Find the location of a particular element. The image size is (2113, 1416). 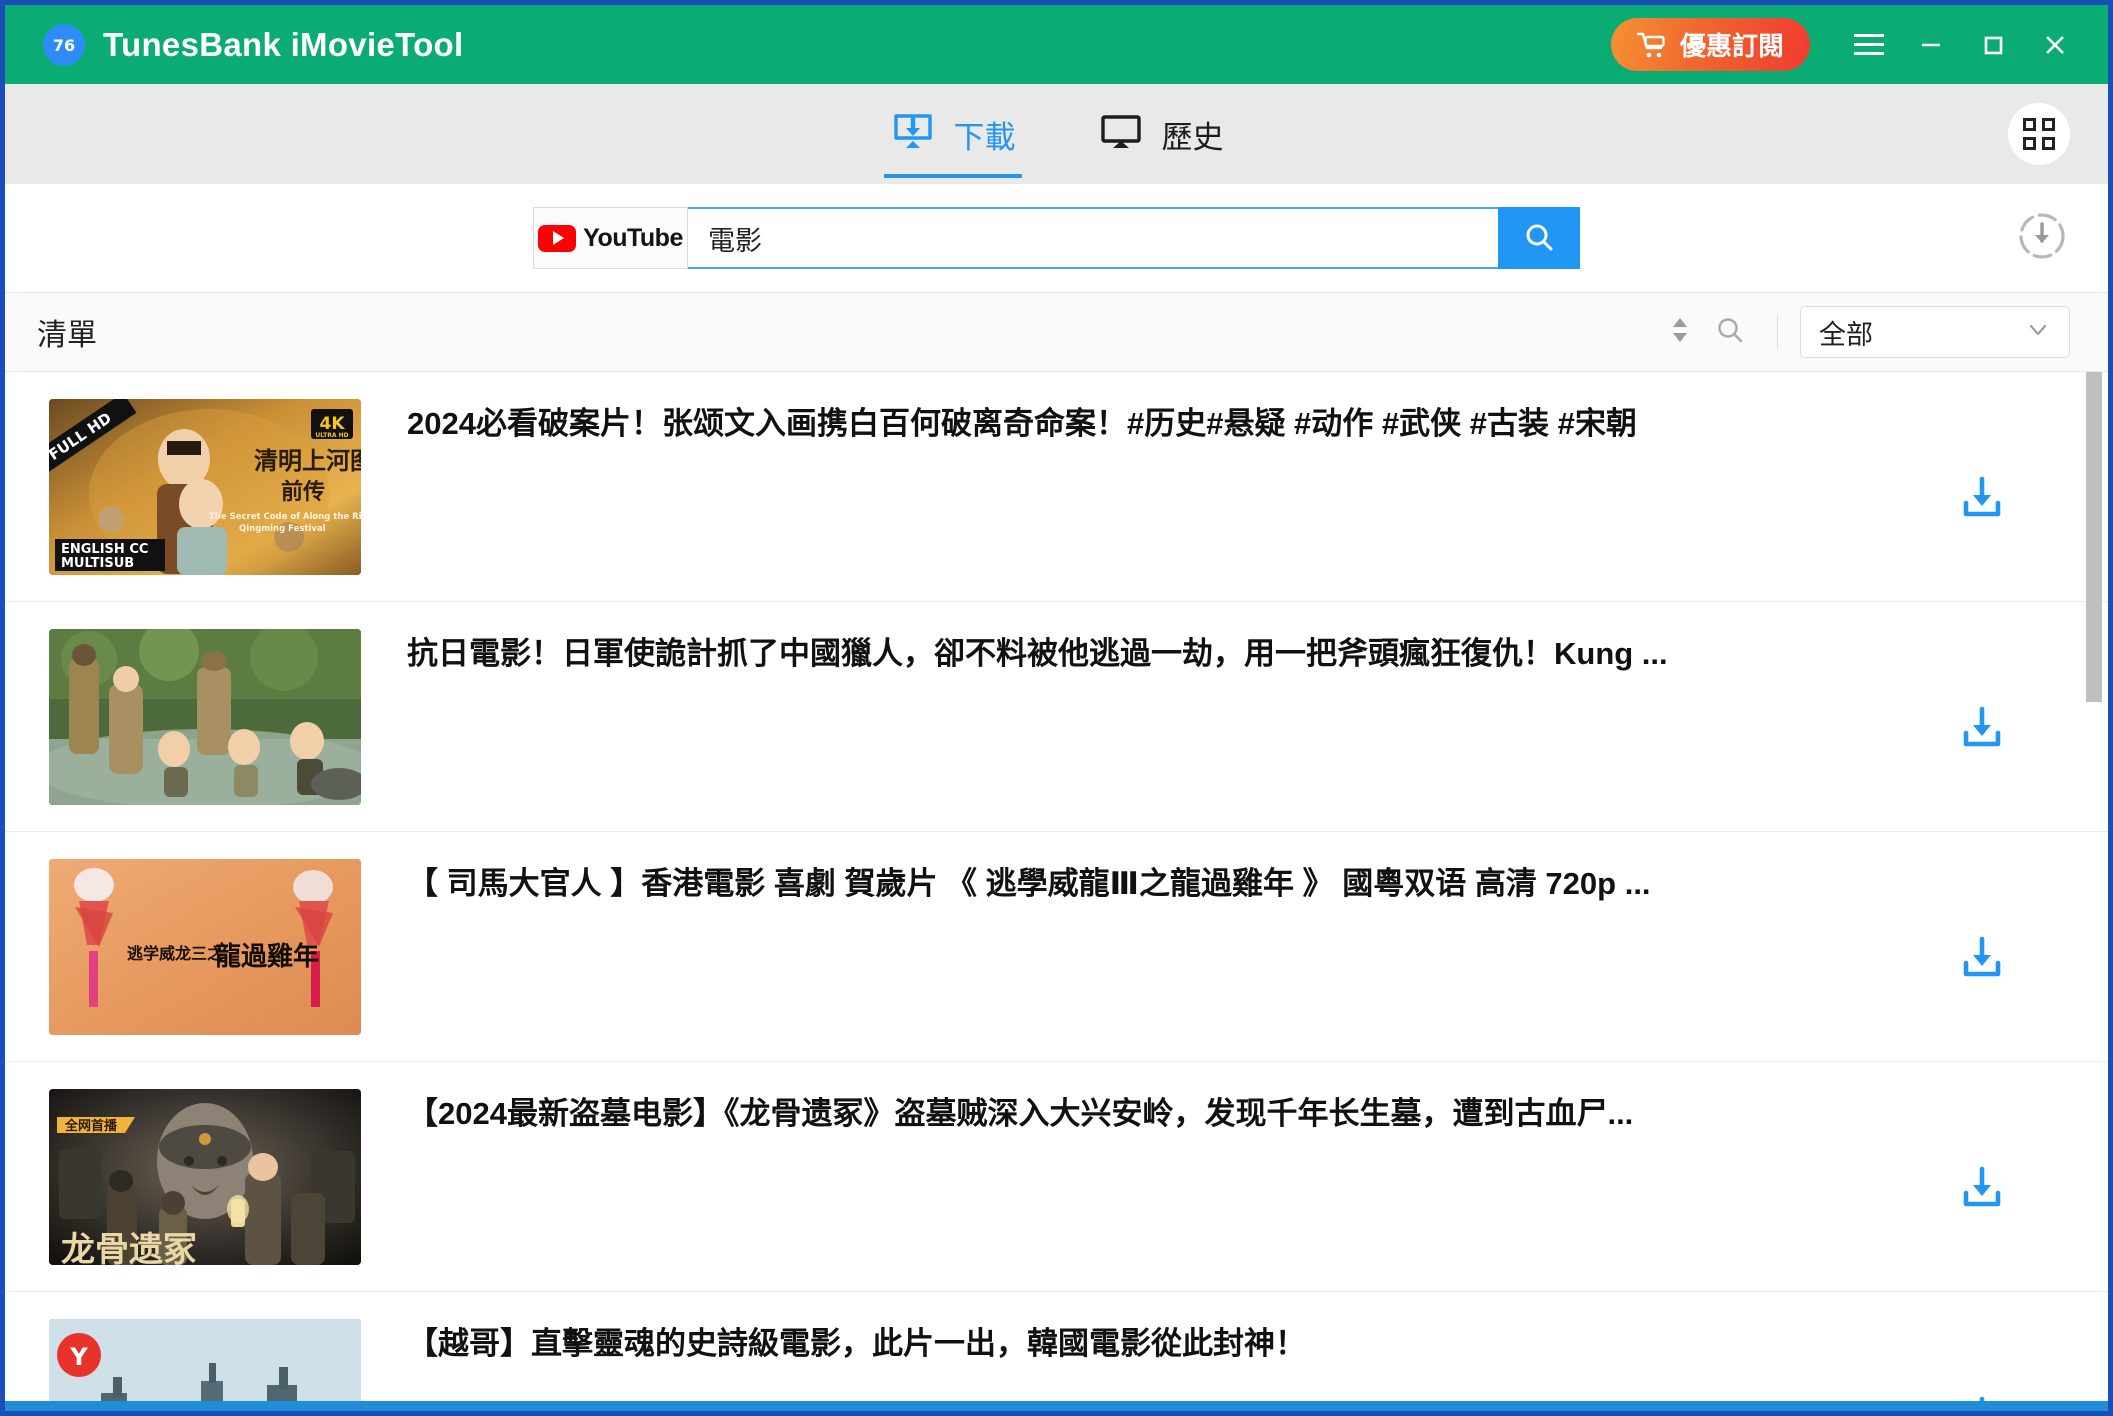

subscribe-label: 優惠訂閱 is located at coordinates (1731, 46).